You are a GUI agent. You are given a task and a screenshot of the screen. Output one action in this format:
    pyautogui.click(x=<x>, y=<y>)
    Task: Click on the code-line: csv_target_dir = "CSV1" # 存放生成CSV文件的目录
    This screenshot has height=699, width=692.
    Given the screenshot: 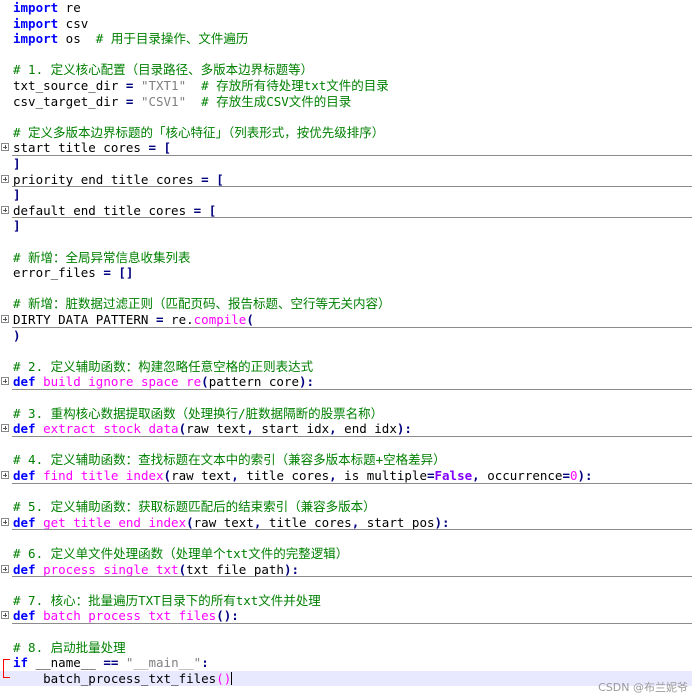 What is the action you would take?
    pyautogui.click(x=346, y=102)
    